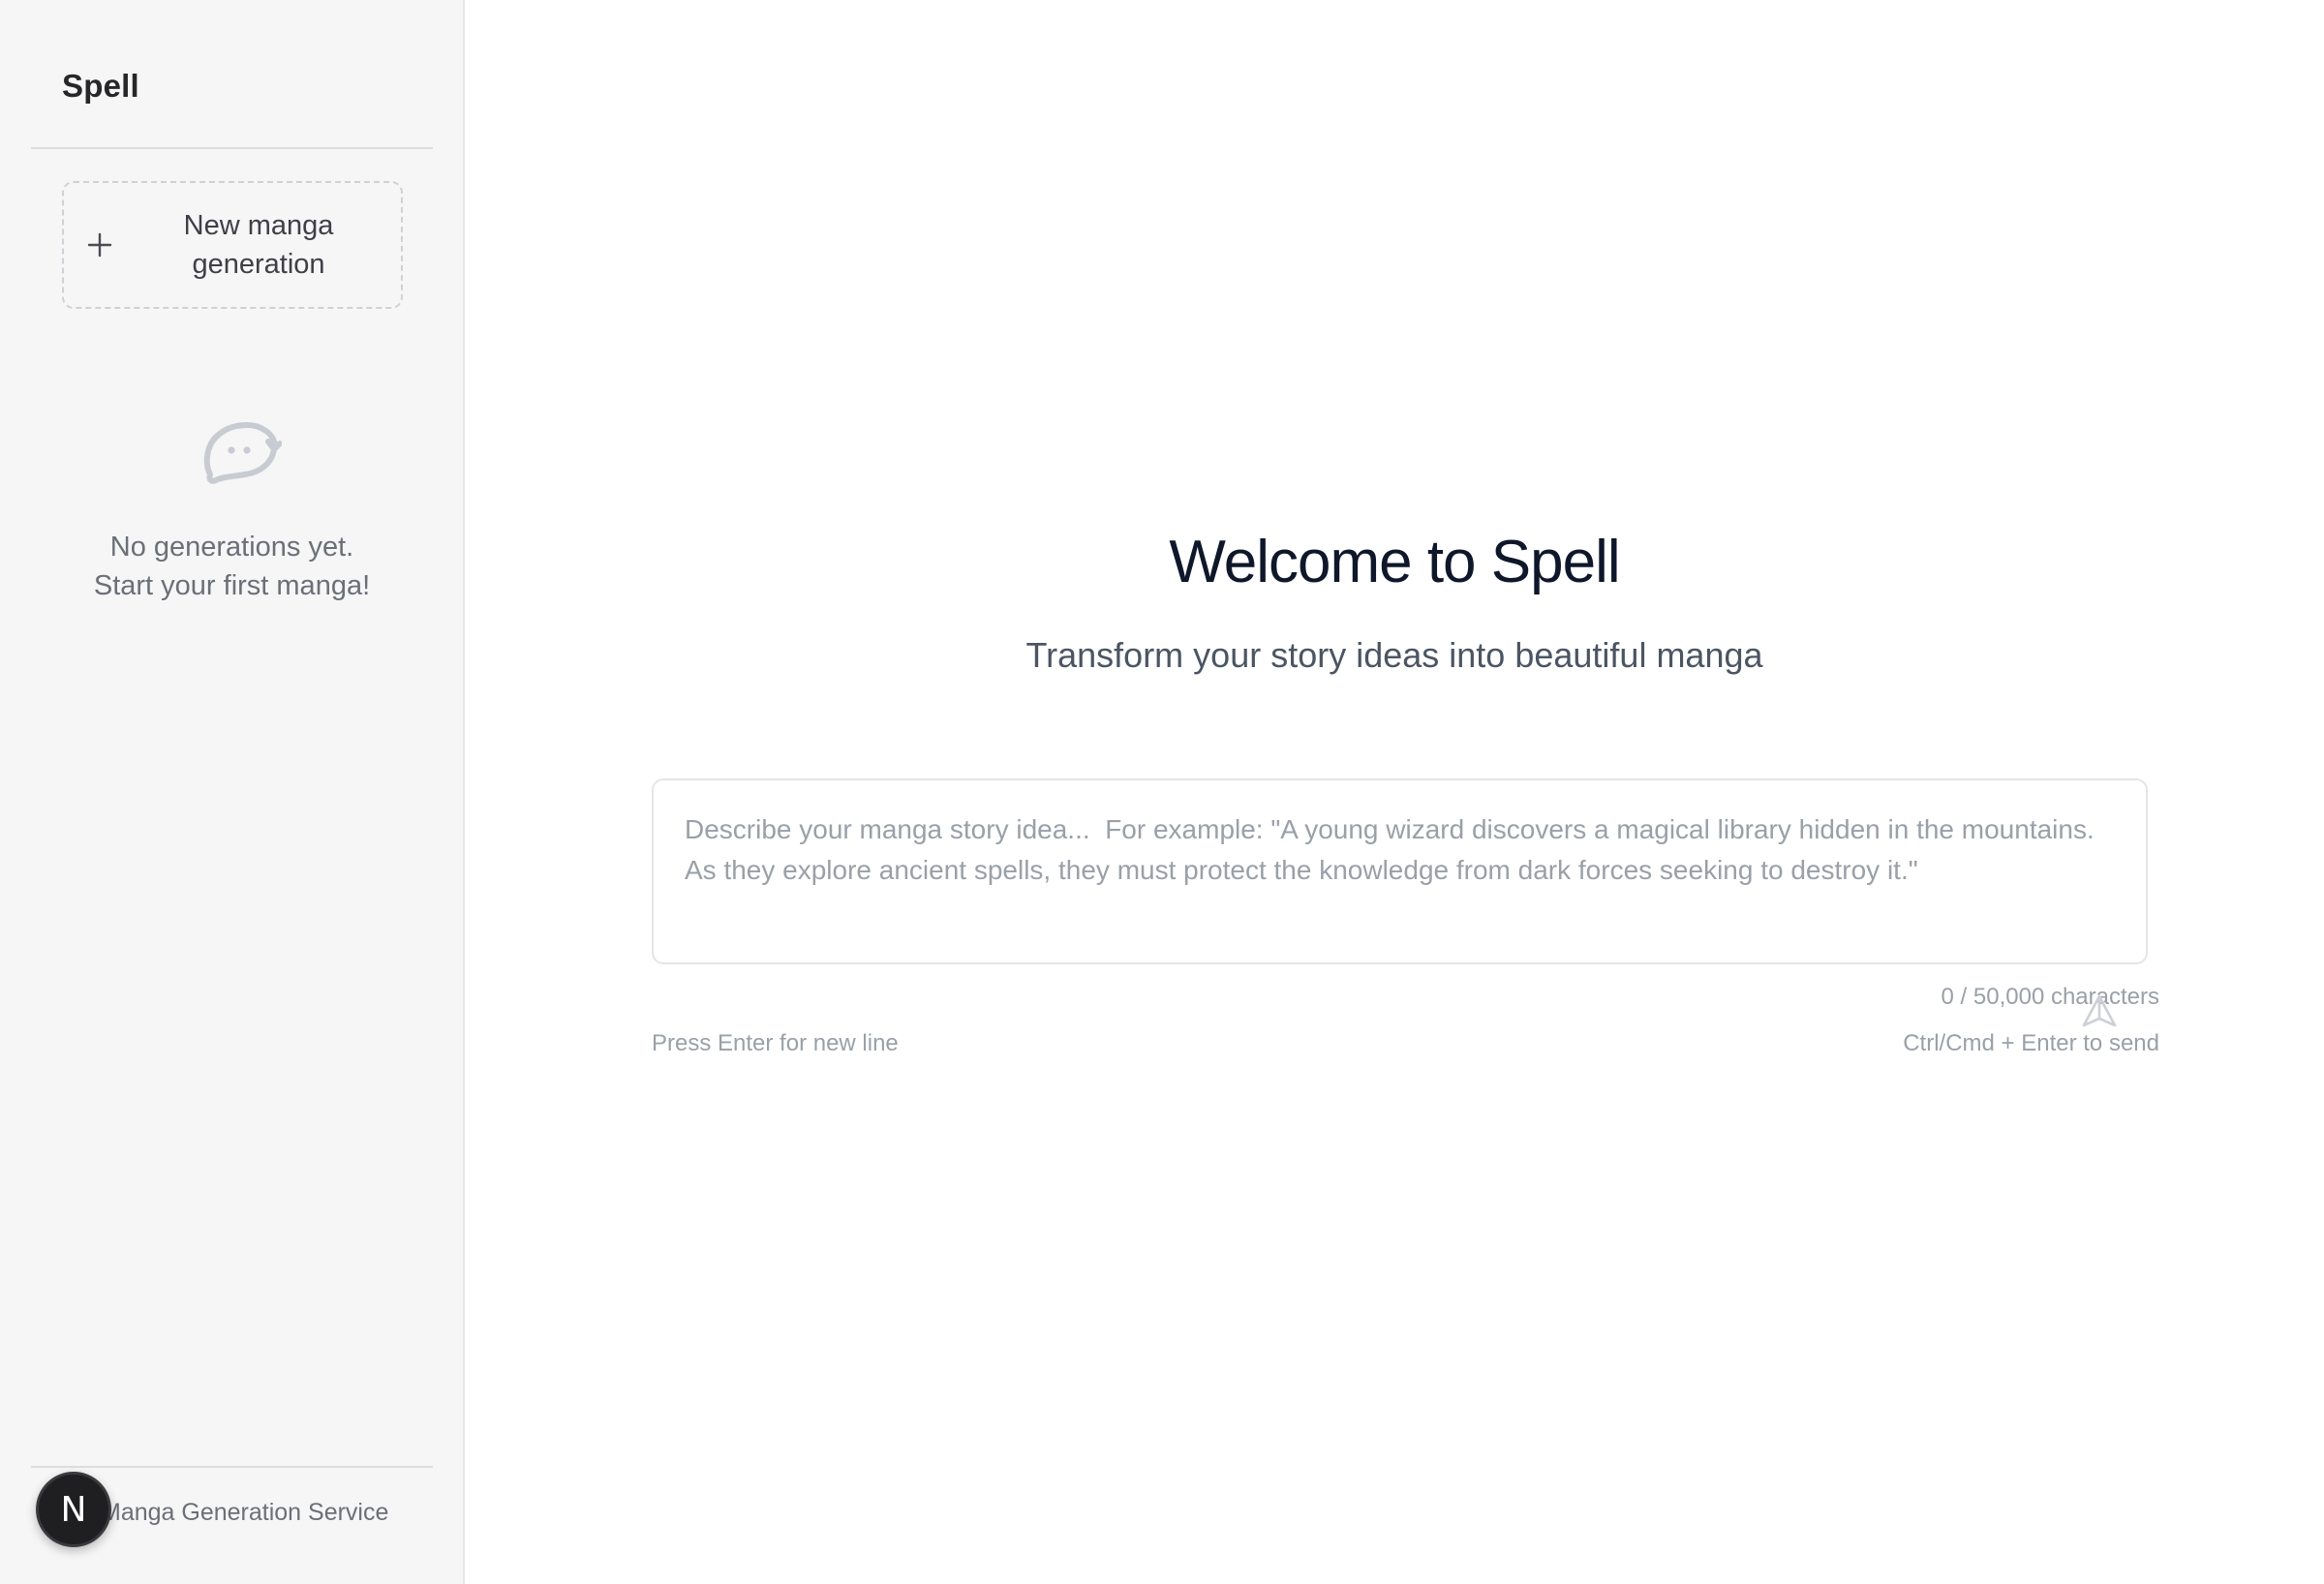 This screenshot has height=1584, width=2324. What do you see at coordinates (245, 1512) in the screenshot?
I see `footer-service-label: Manga Generation Service` at bounding box center [245, 1512].